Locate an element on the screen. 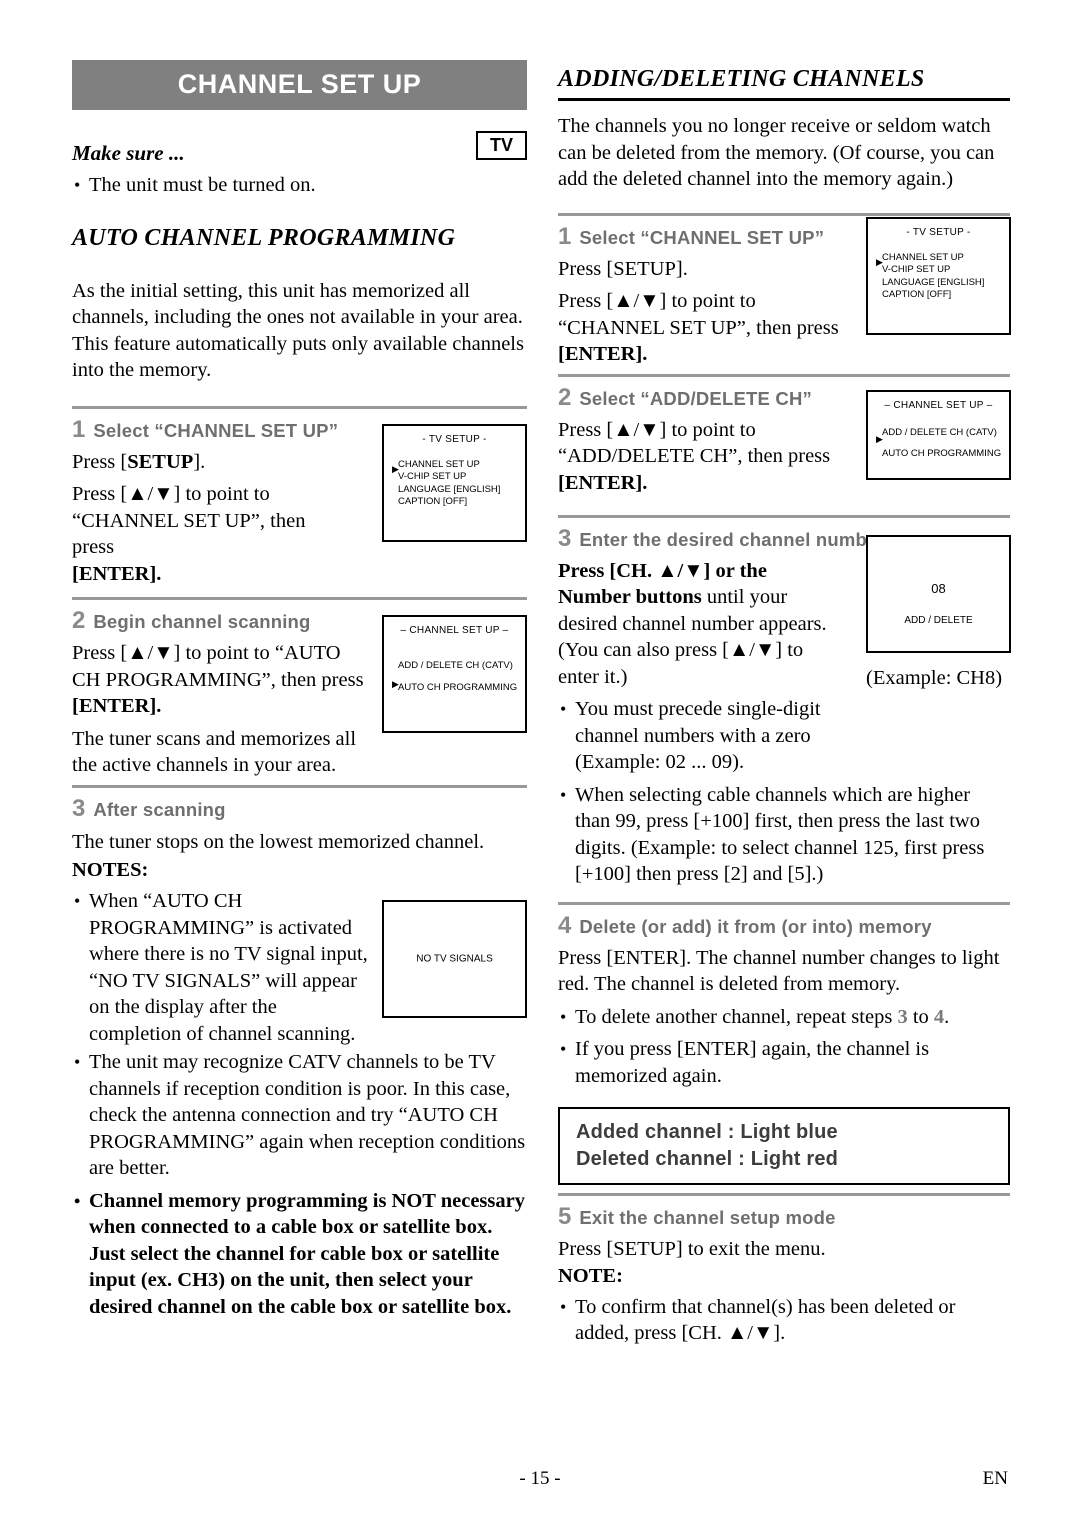 The width and height of the screenshot is (1080, 1526). step-5-header: 5 Exit the channel setup mode is located at coordinates (784, 1217).